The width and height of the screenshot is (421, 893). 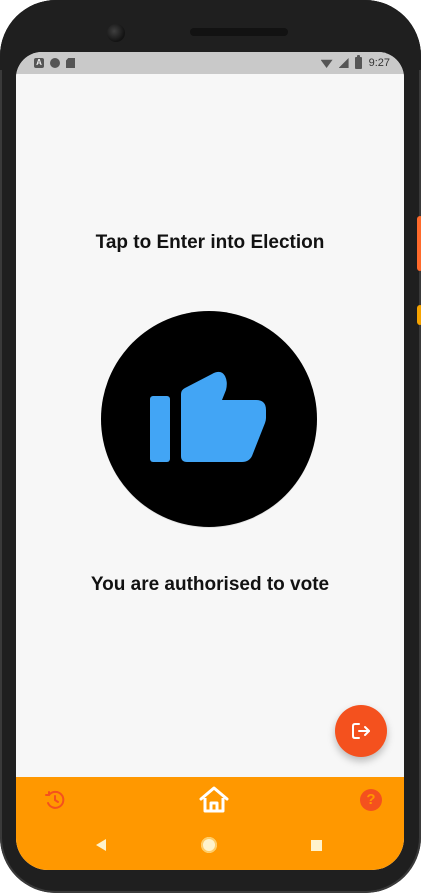 I want to click on earpiece-speaker, so click(x=239, y=32).